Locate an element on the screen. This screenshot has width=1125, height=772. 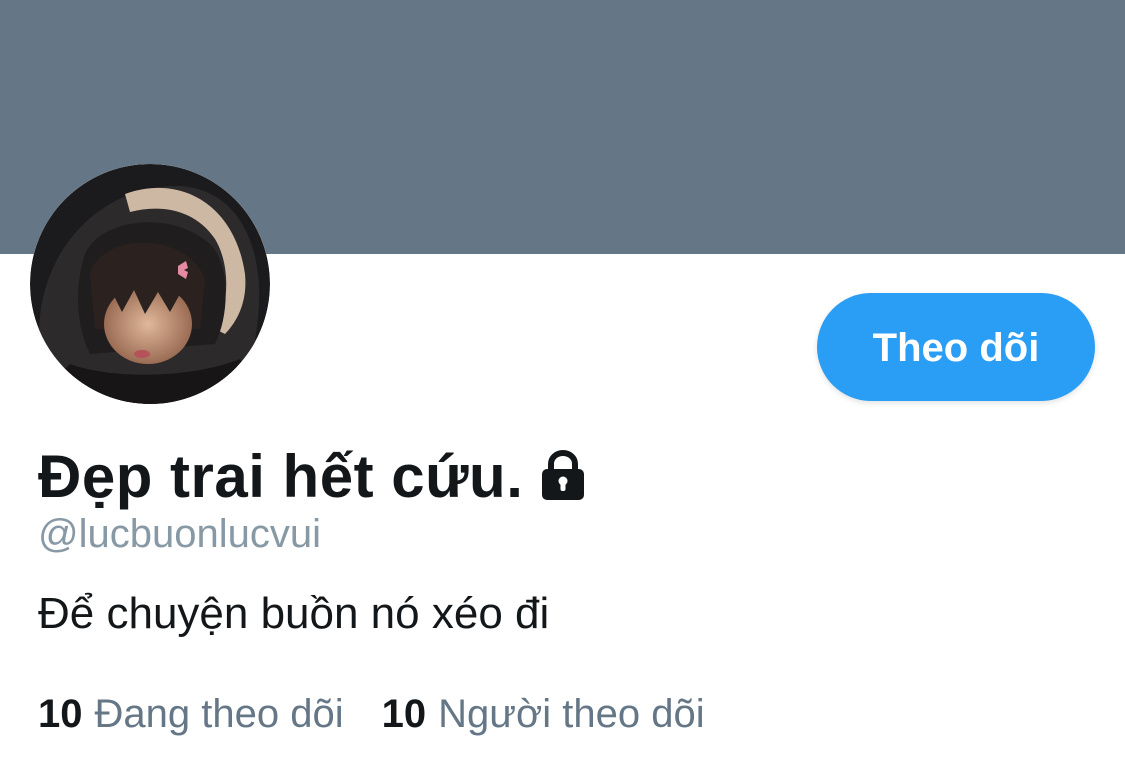
following-stat: 10 Đang theo dõi is located at coordinates (191, 714).